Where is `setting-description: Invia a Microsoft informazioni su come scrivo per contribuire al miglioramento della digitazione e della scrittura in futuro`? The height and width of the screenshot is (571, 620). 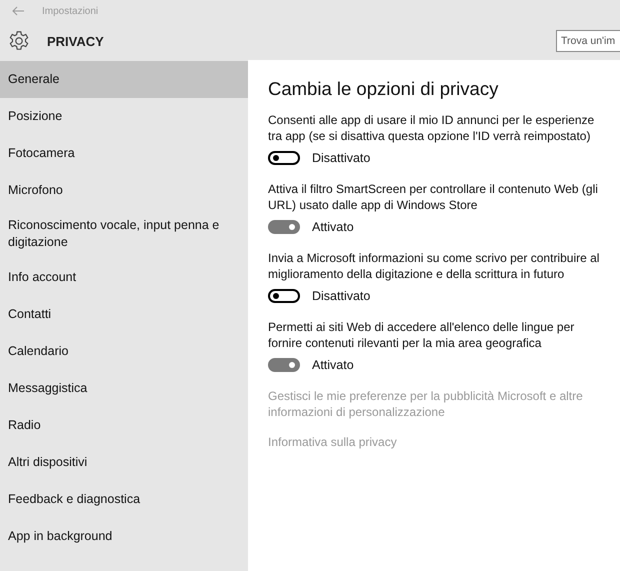
setting-description: Invia a Microsoft informazioni su come scrivo per contribuire al miglioramento della digitazione e della scrittura in futuro is located at coordinates (434, 266).